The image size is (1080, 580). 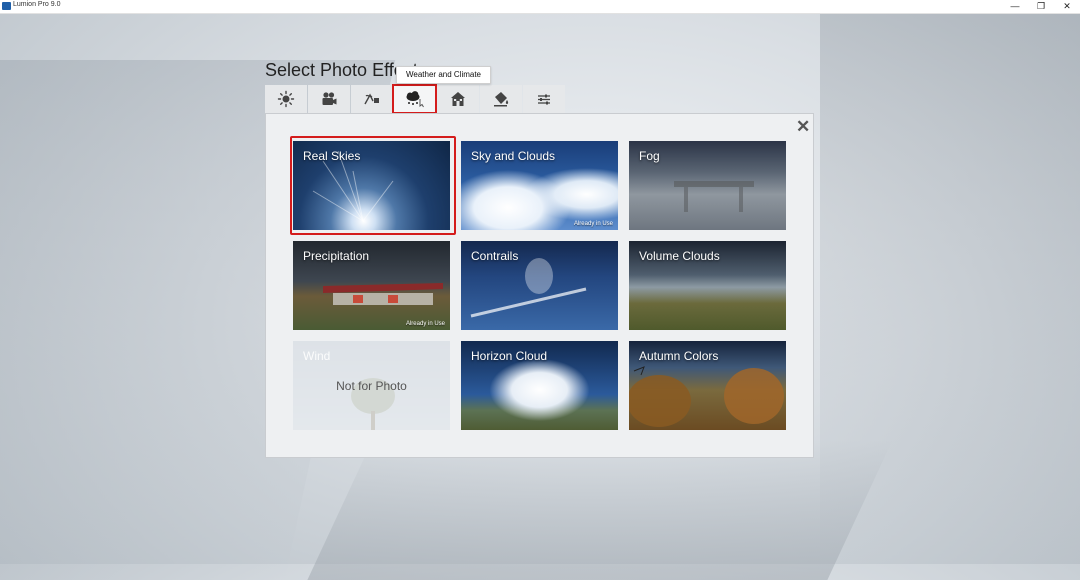 I want to click on sliders-icon, so click(x=544, y=99).